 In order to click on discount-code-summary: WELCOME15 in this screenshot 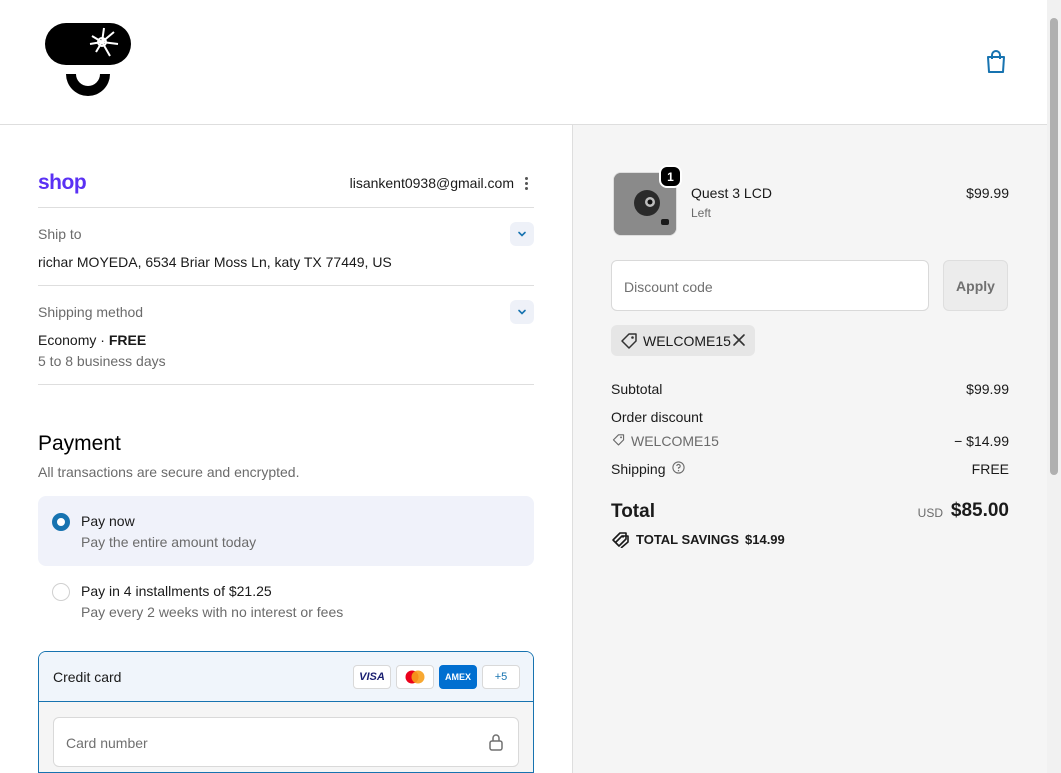, I will do `click(675, 441)`.